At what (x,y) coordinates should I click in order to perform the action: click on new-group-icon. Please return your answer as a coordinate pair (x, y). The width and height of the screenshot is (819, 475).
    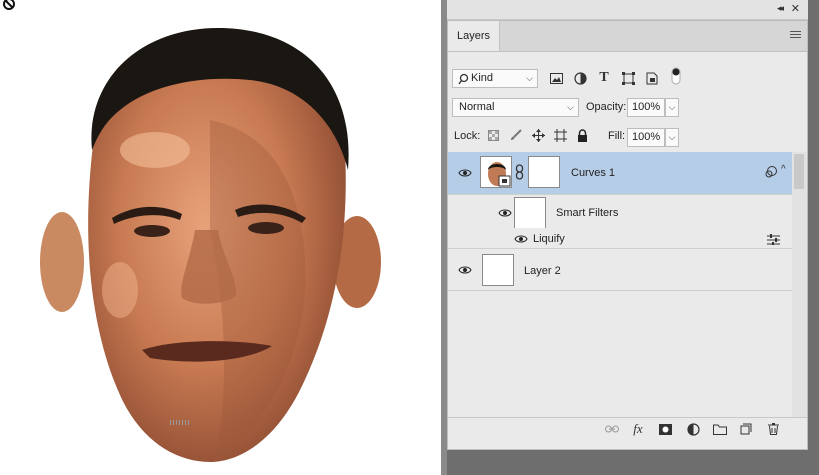
    Looking at the image, I should click on (720, 429).